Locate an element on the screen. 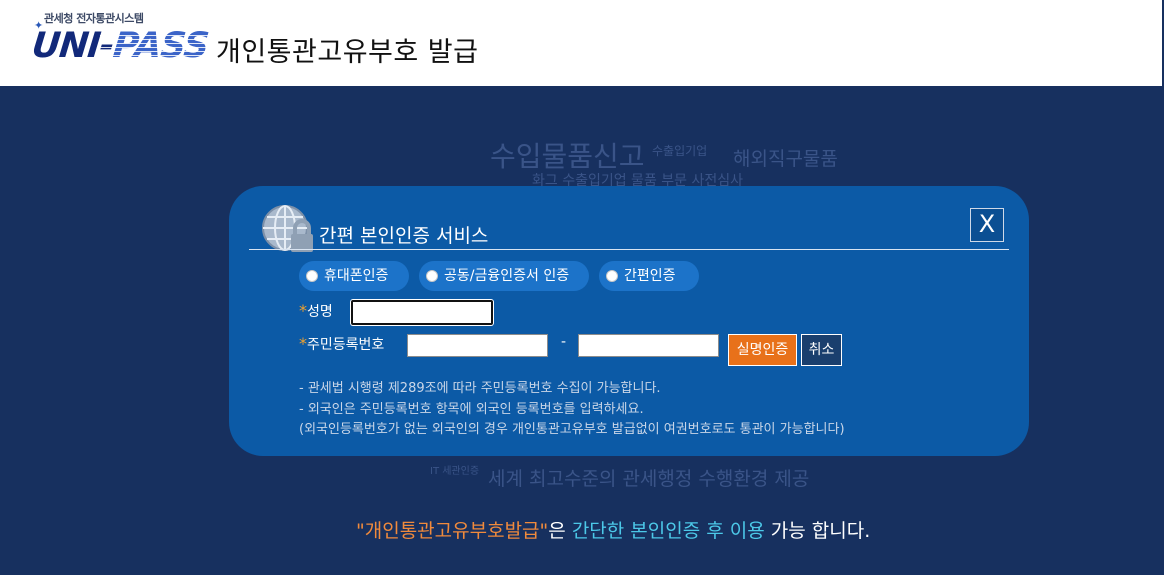 Image resolution: width=1164 pixels, height=575 pixels. modal-title: 간편 본인인증 서비스 is located at coordinates (404, 236).